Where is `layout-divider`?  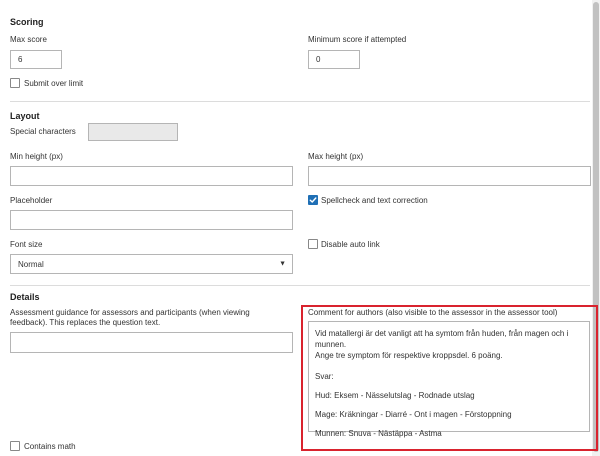
layout-divider is located at coordinates (300, 285).